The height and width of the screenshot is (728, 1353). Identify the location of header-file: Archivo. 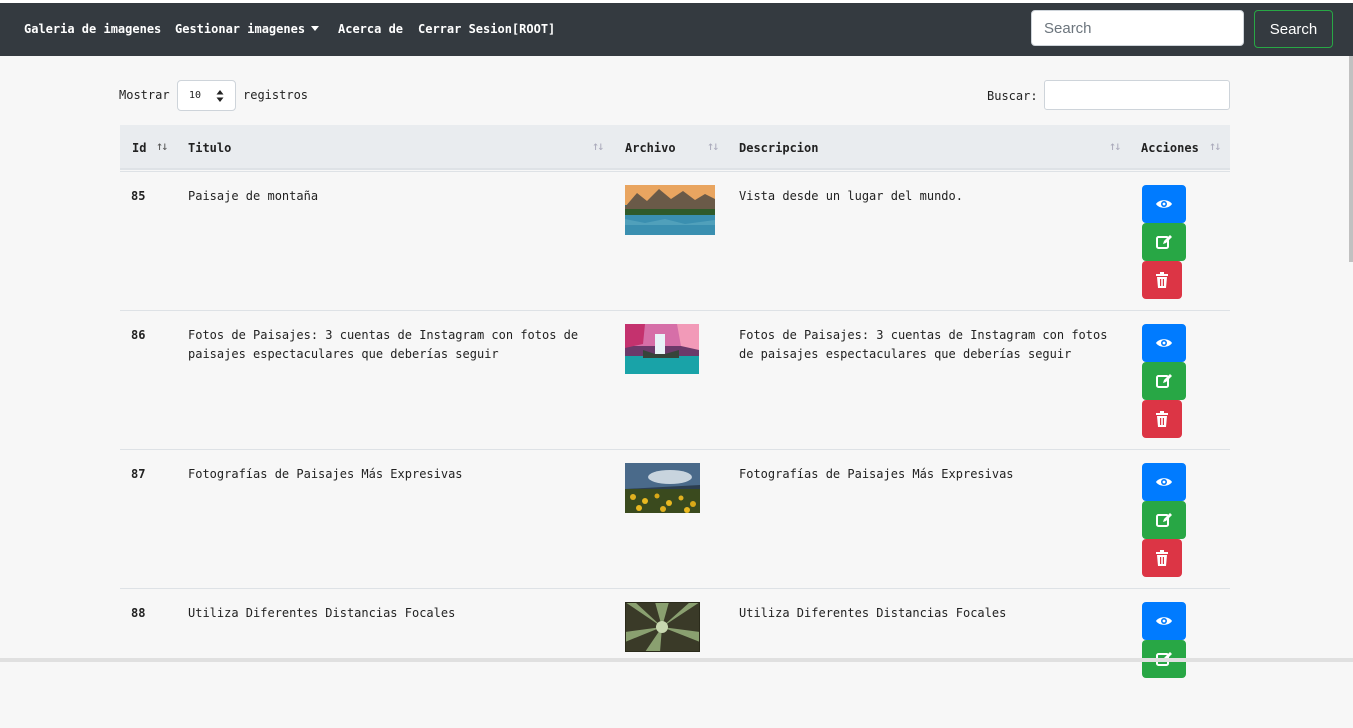
(650, 148).